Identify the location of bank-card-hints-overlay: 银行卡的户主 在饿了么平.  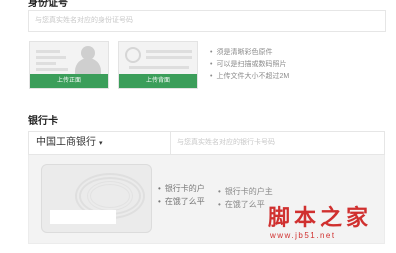
(245, 198).